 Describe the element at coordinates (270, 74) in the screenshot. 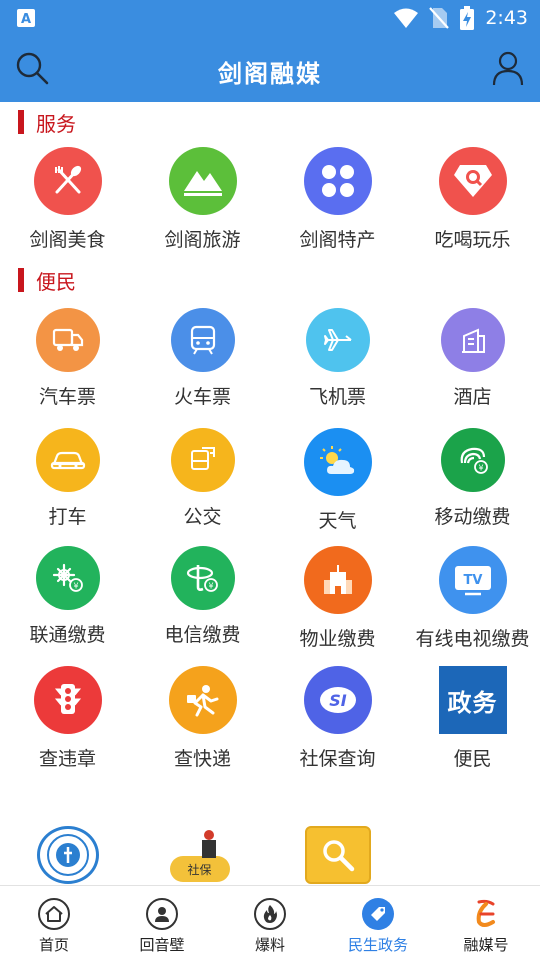

I see `page-title: 剑阁融媒` at that location.